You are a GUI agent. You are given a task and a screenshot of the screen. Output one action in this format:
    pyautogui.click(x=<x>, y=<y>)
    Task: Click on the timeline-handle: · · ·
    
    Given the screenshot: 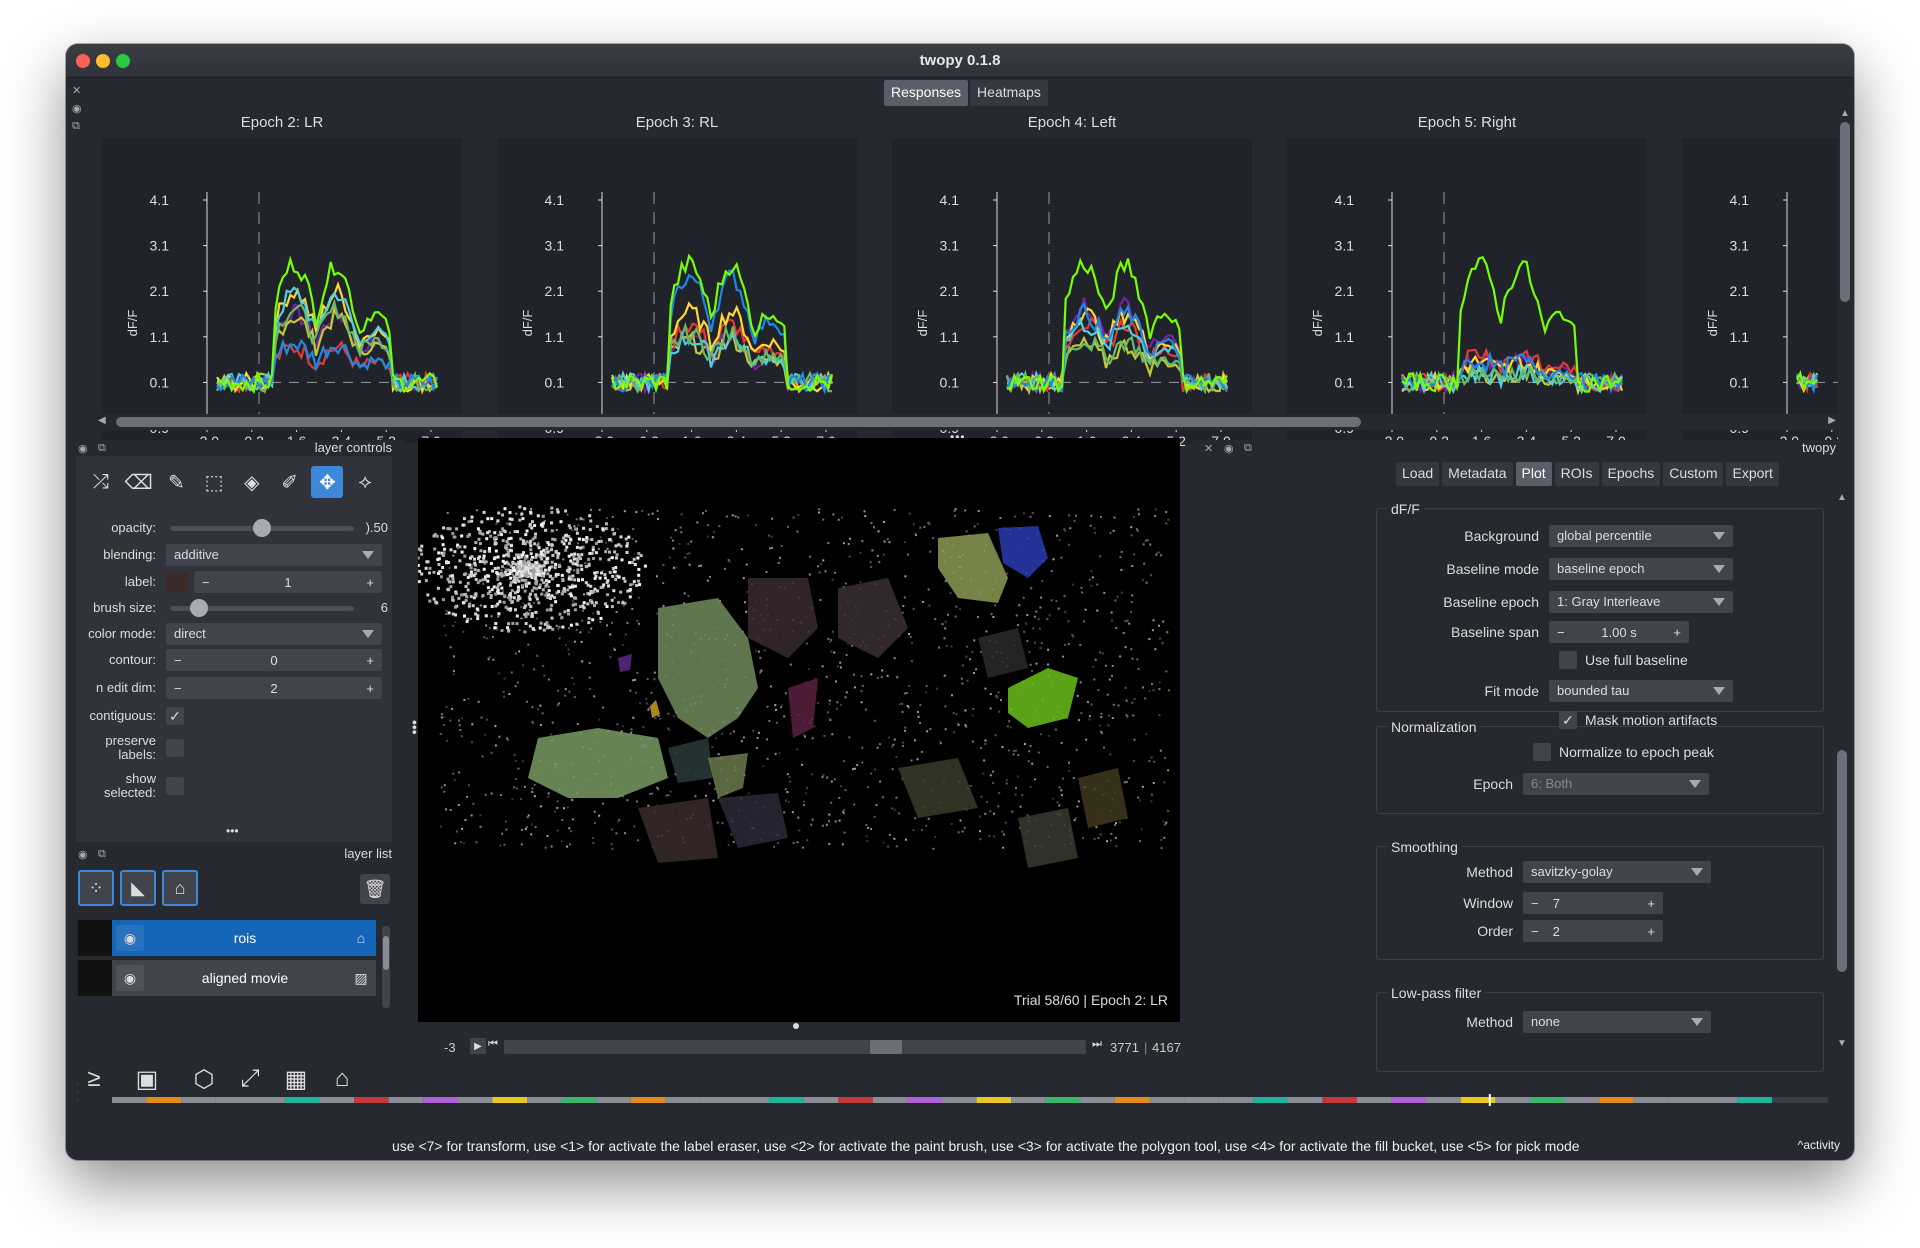 What is the action you would take?
    pyautogui.click(x=77, y=1092)
    